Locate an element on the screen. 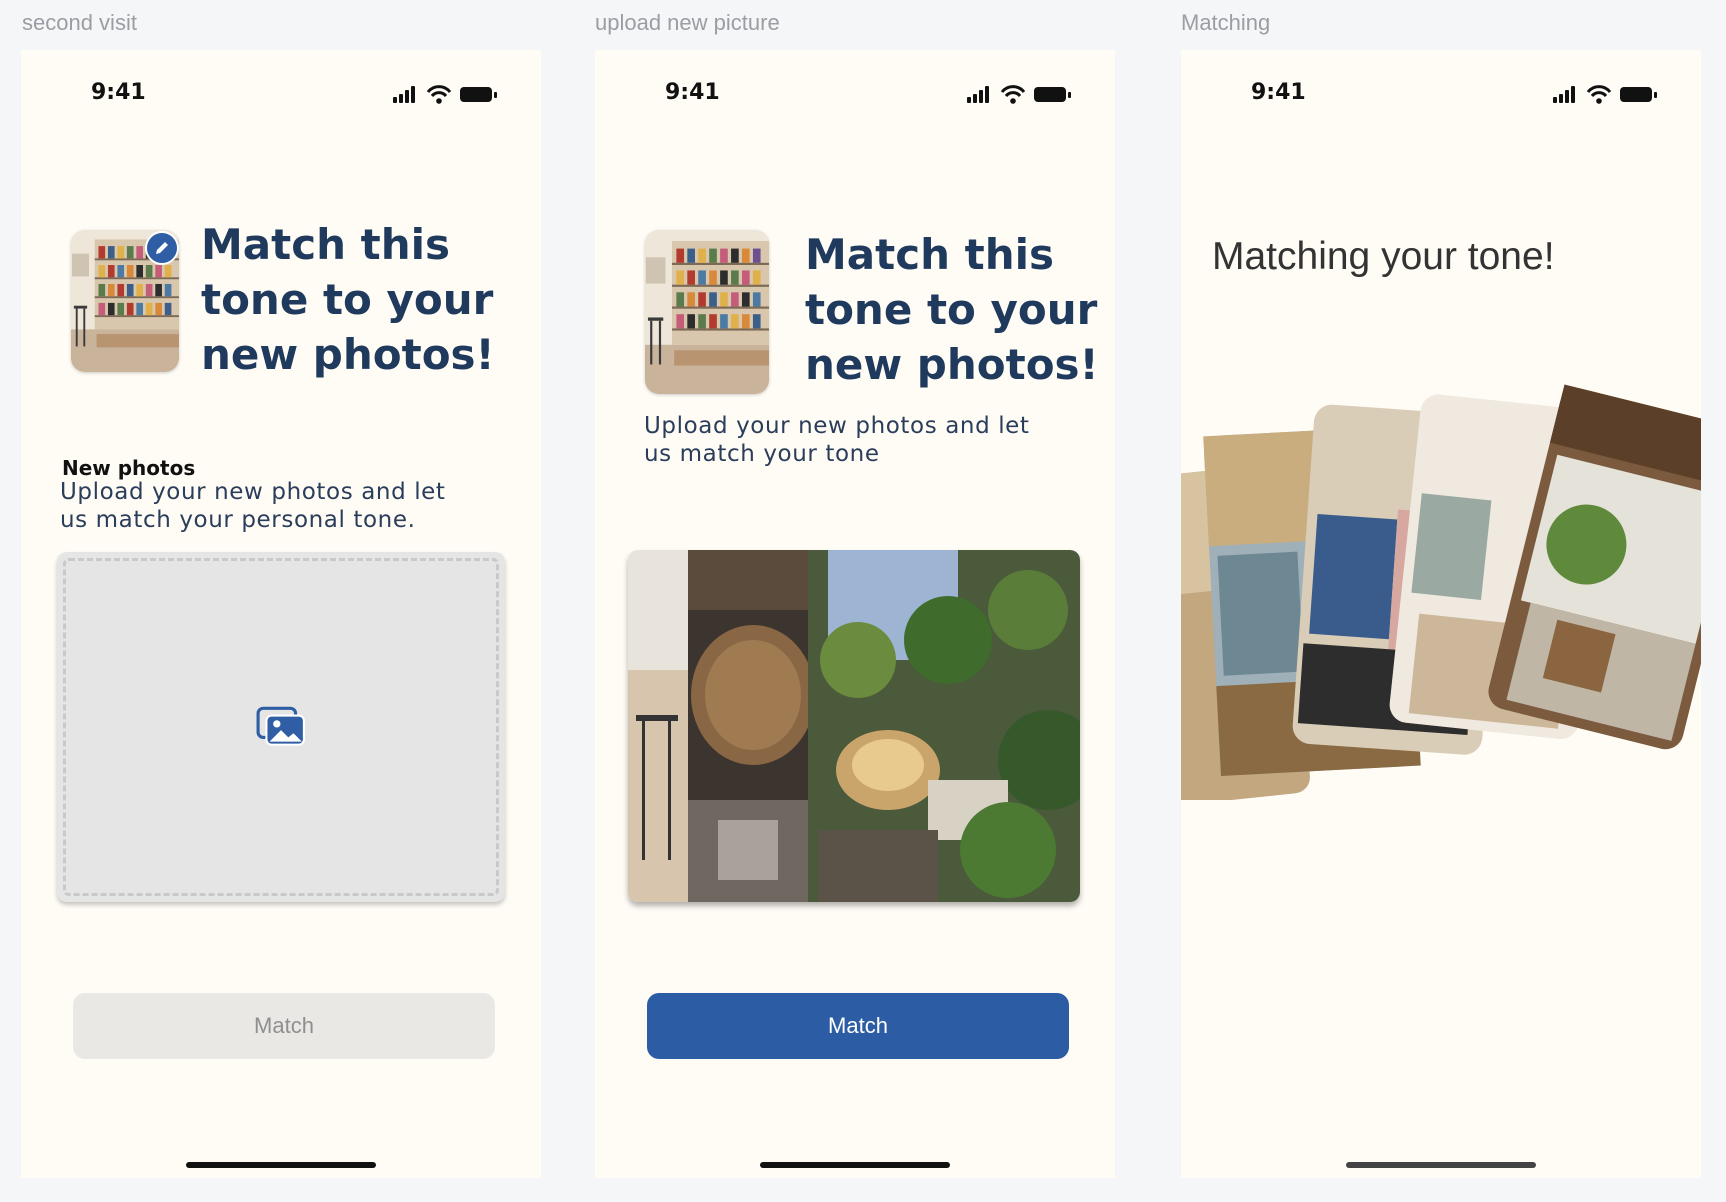  uploaded-photos-image is located at coordinates (854, 726).